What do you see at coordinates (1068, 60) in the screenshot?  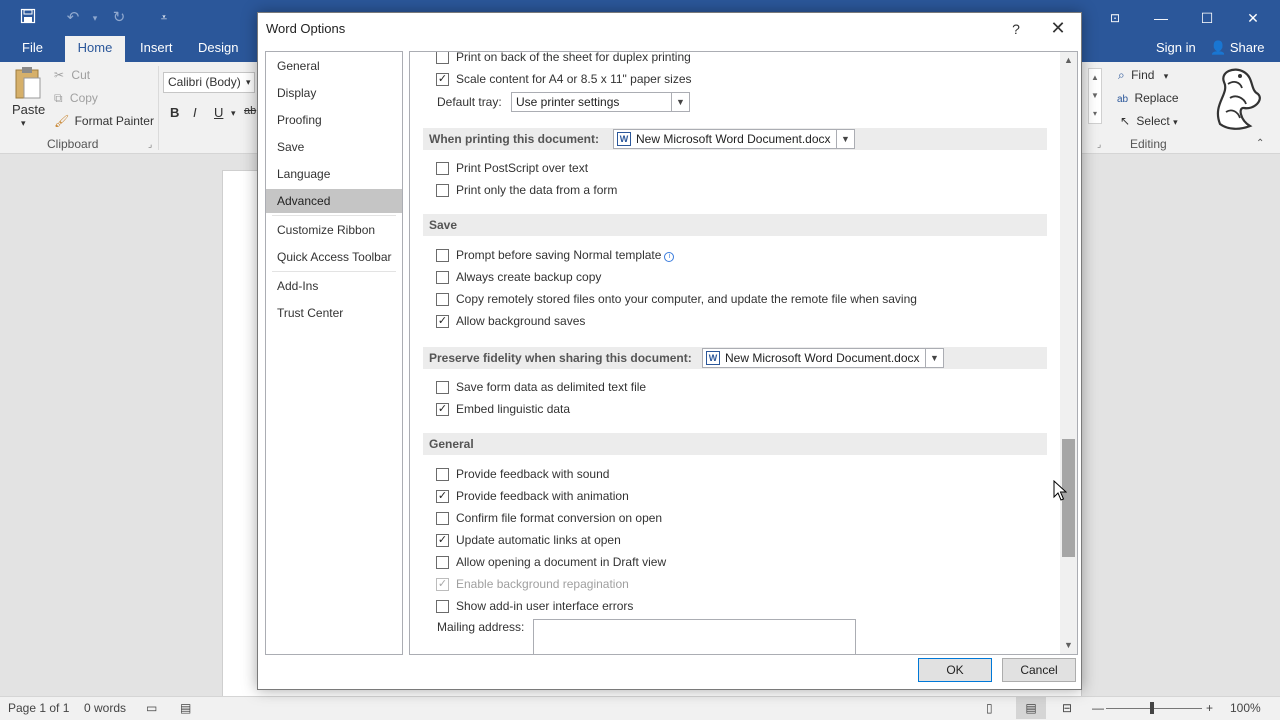 I see `scroll-up-icon: ▲` at bounding box center [1068, 60].